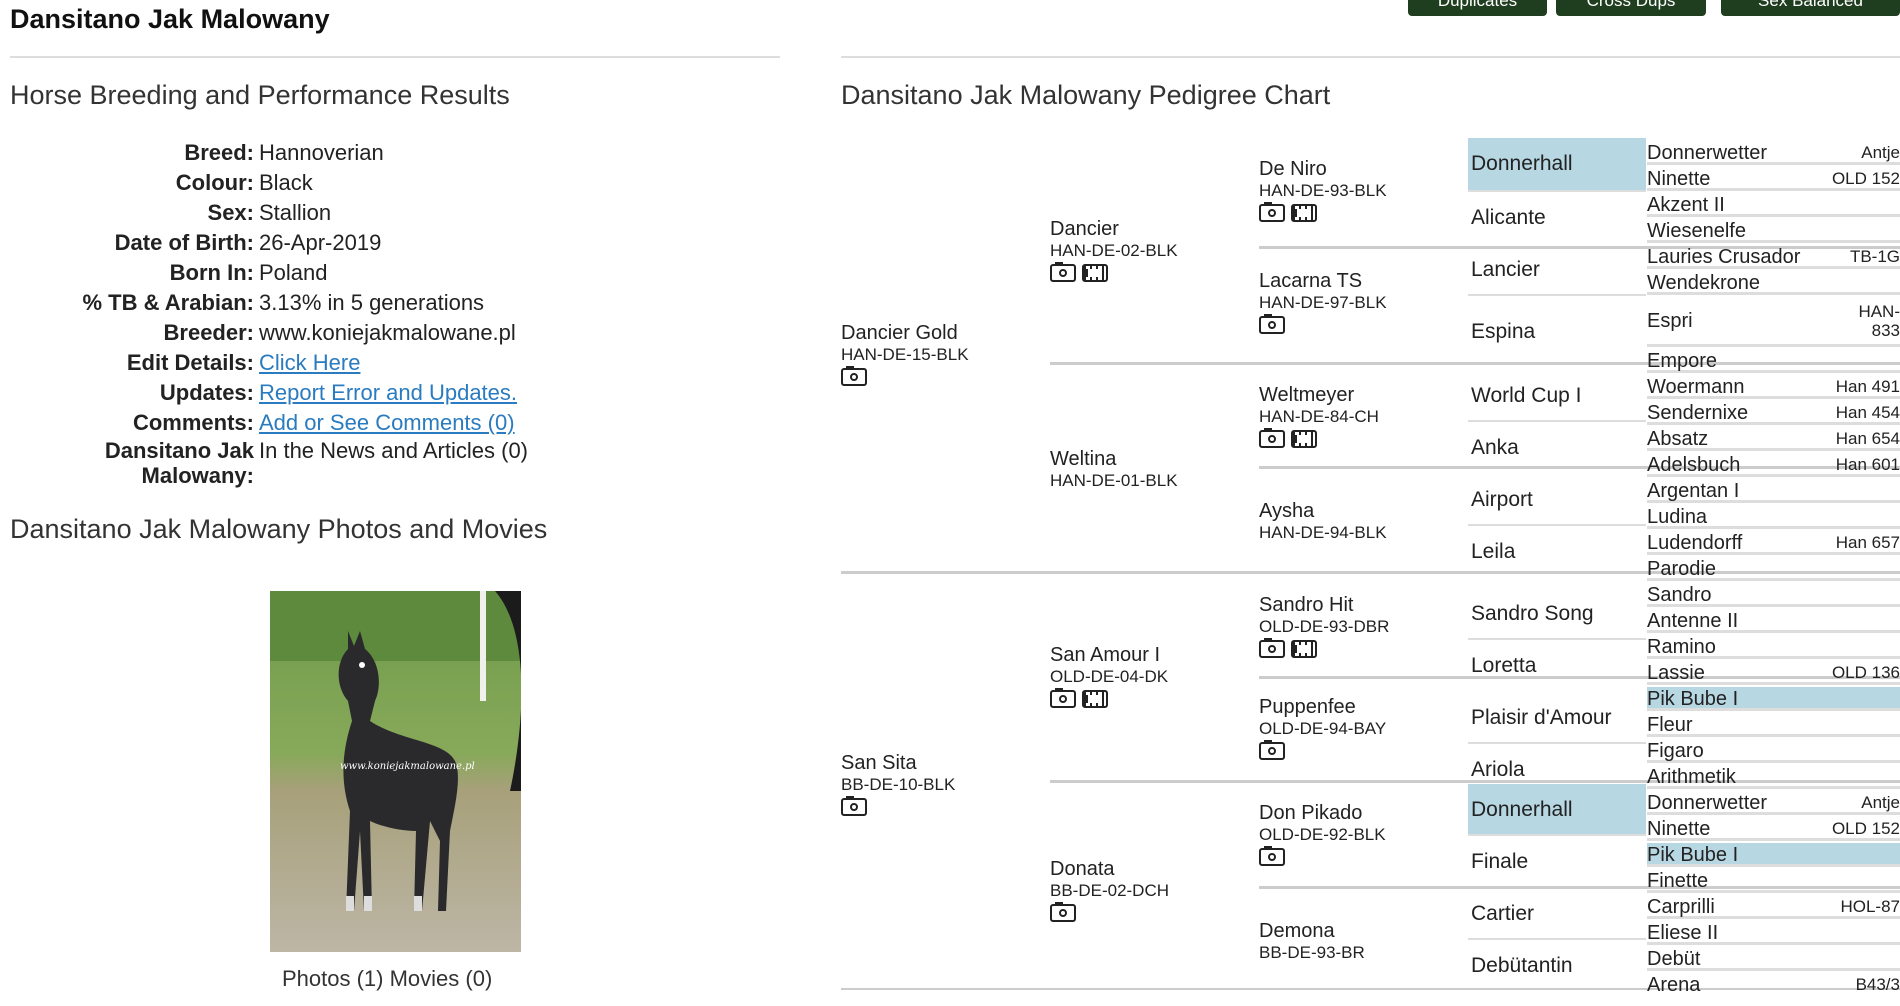  Describe the element at coordinates (1504, 270) in the screenshot. I see `horse-name: Lancier` at that location.